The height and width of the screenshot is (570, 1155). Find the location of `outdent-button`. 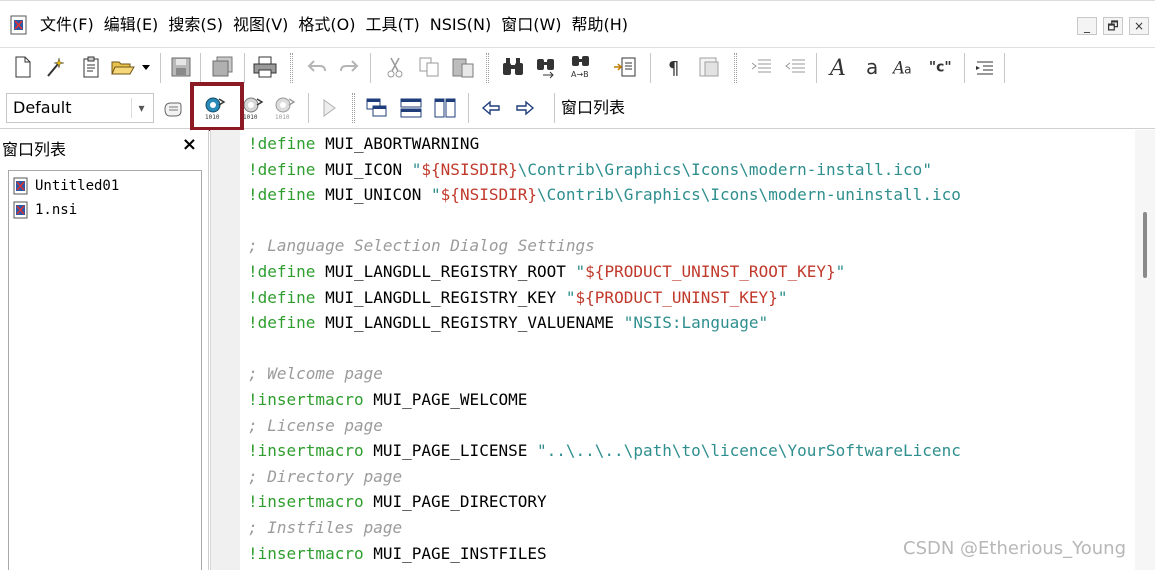

outdent-button is located at coordinates (795, 67).